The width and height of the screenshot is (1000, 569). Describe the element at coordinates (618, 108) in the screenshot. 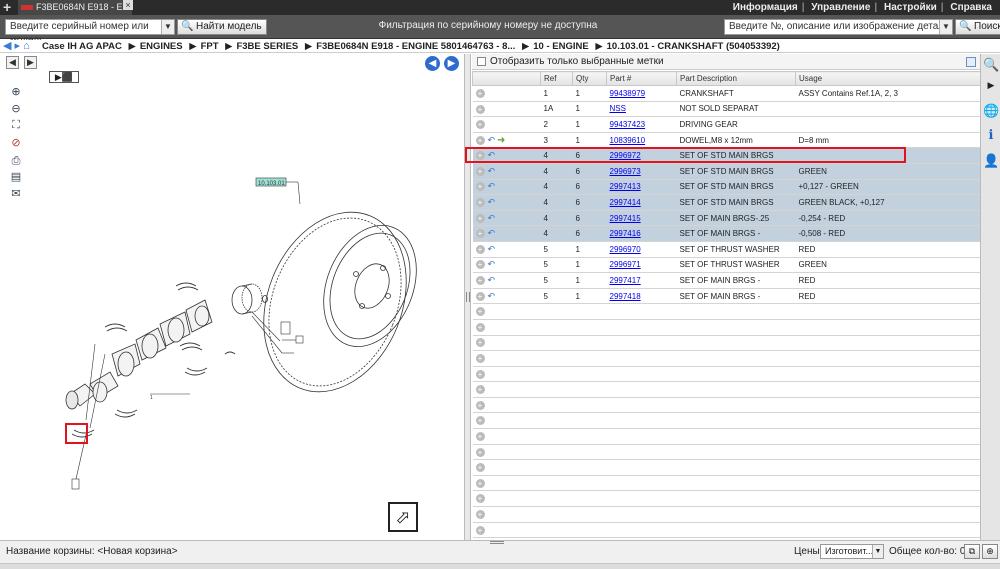

I see `part-number-link: NSS` at that location.